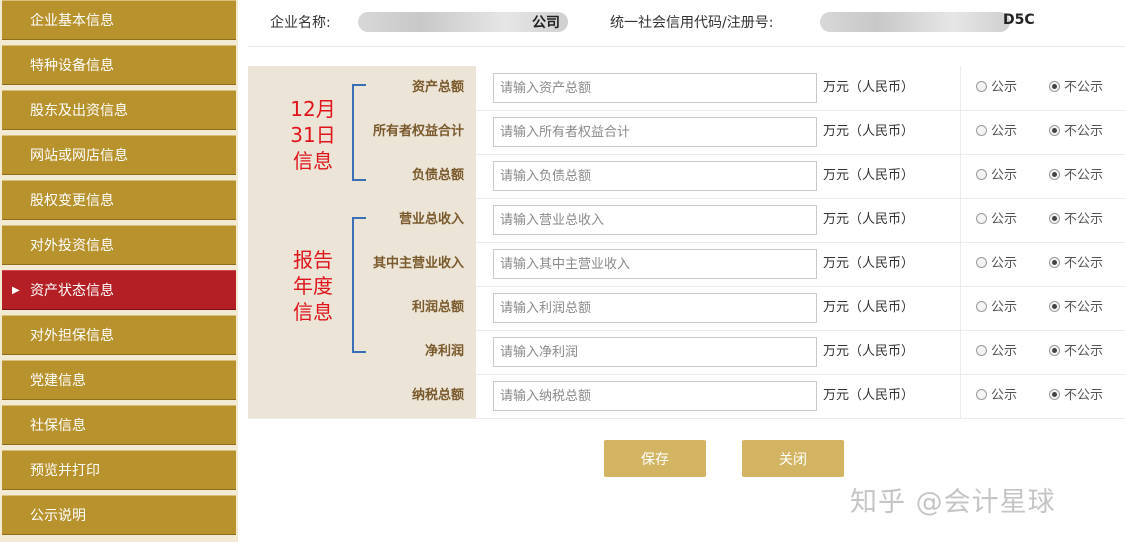 Image resolution: width=1125 pixels, height=542 pixels. I want to click on form-row-total-liabilities: 负债总额 万元（人民币） 公示 不公示, so click(686, 176).